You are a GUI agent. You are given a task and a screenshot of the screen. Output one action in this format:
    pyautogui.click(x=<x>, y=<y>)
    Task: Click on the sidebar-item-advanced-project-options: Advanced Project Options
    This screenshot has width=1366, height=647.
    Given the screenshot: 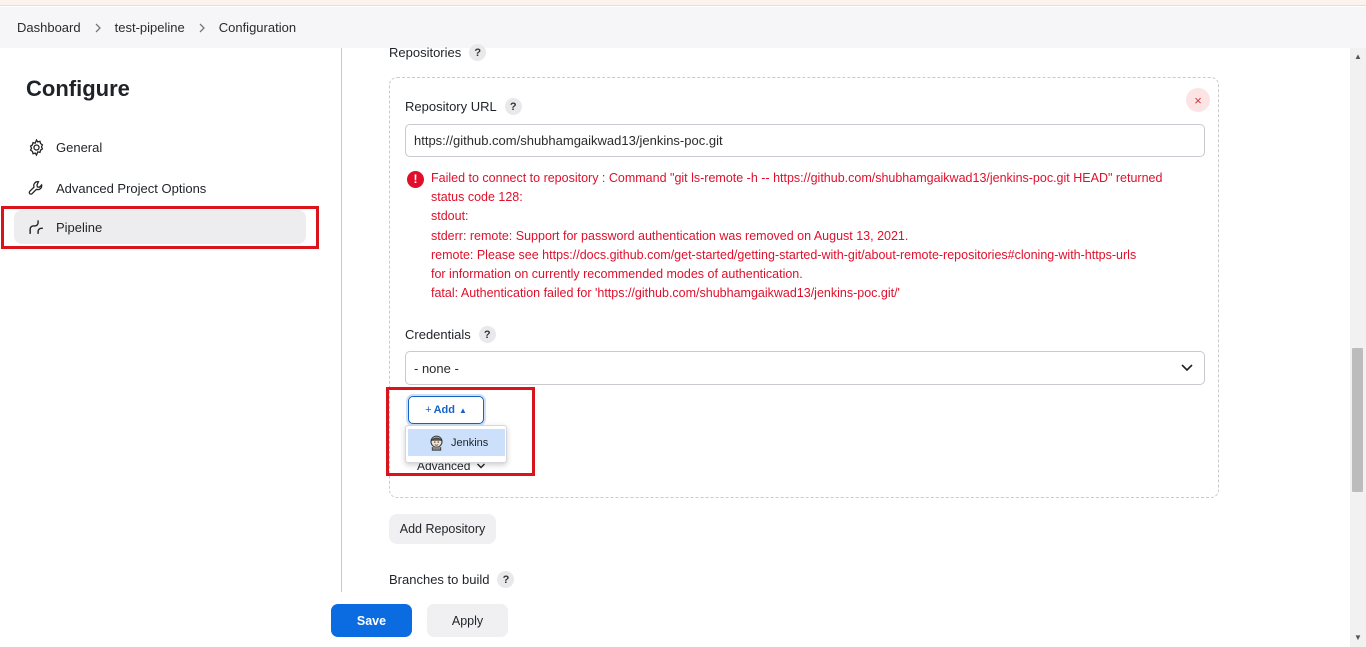 What is the action you would take?
    pyautogui.click(x=160, y=188)
    